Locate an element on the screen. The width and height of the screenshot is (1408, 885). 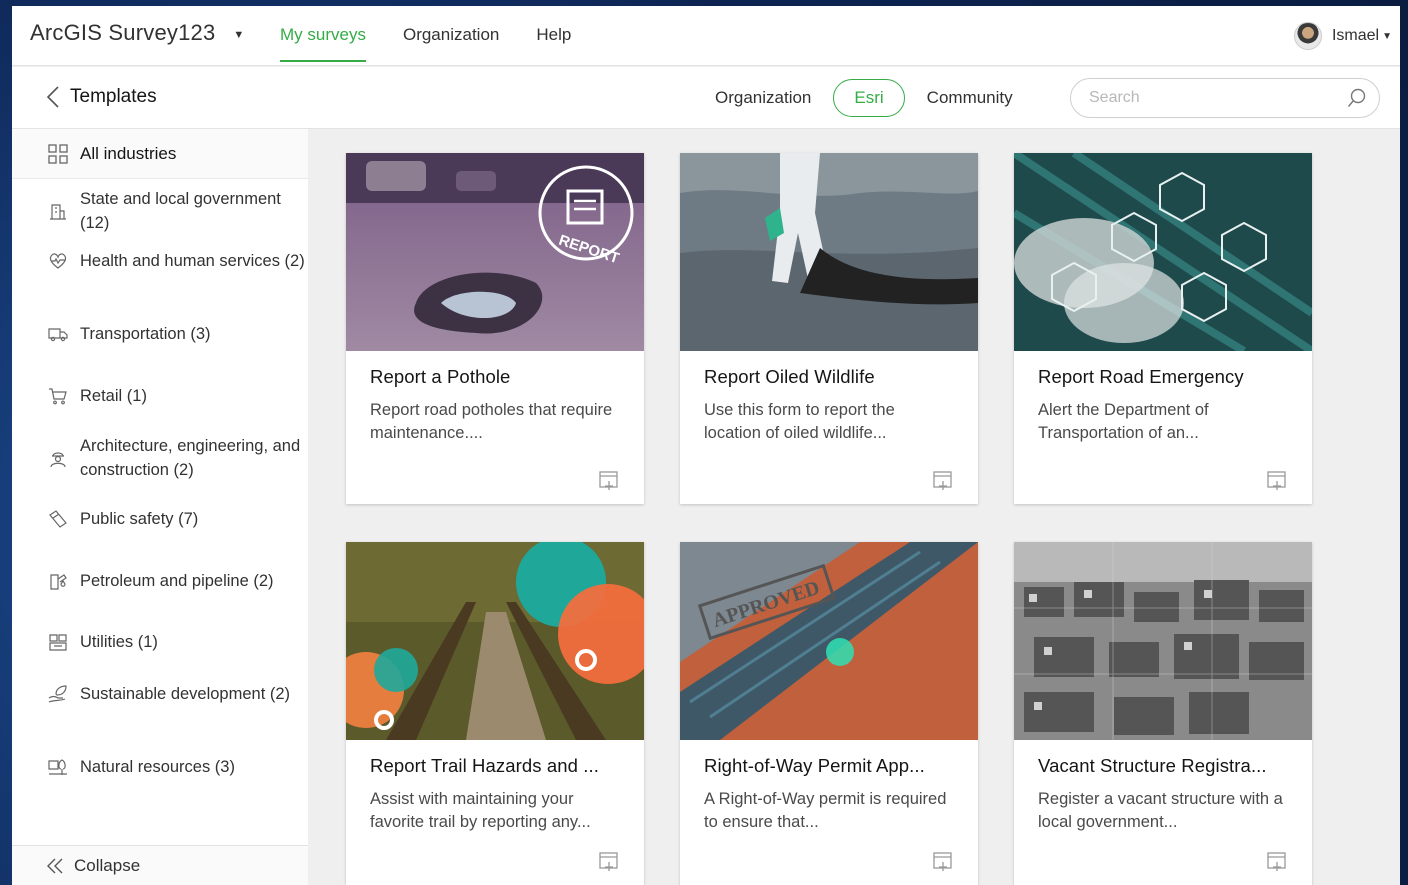
sidebar-item-health-human-services: Health and human services (2) is located at coordinates (158, 261).